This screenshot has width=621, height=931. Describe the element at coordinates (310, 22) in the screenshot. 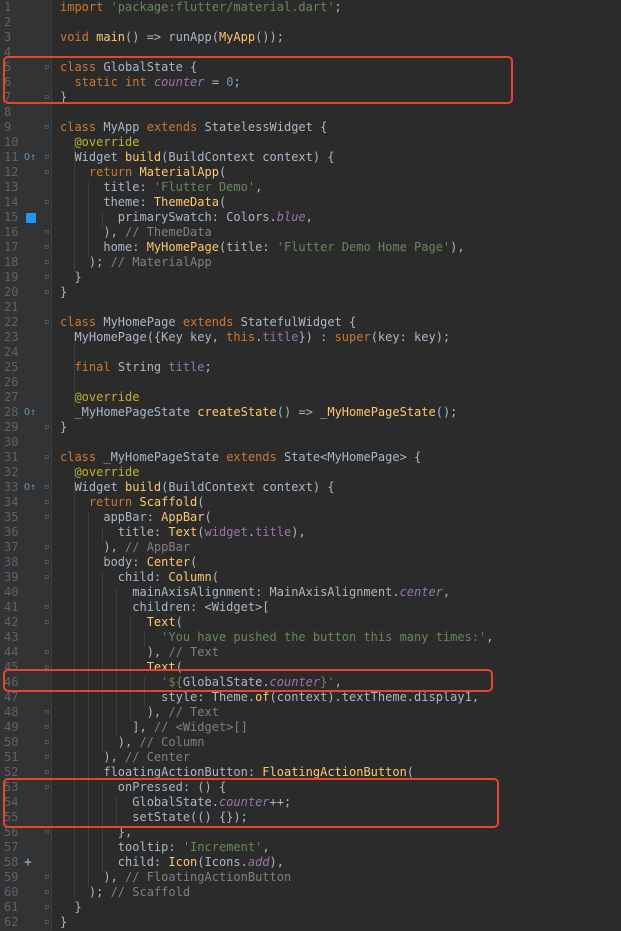

I see `code-line: 2` at that location.